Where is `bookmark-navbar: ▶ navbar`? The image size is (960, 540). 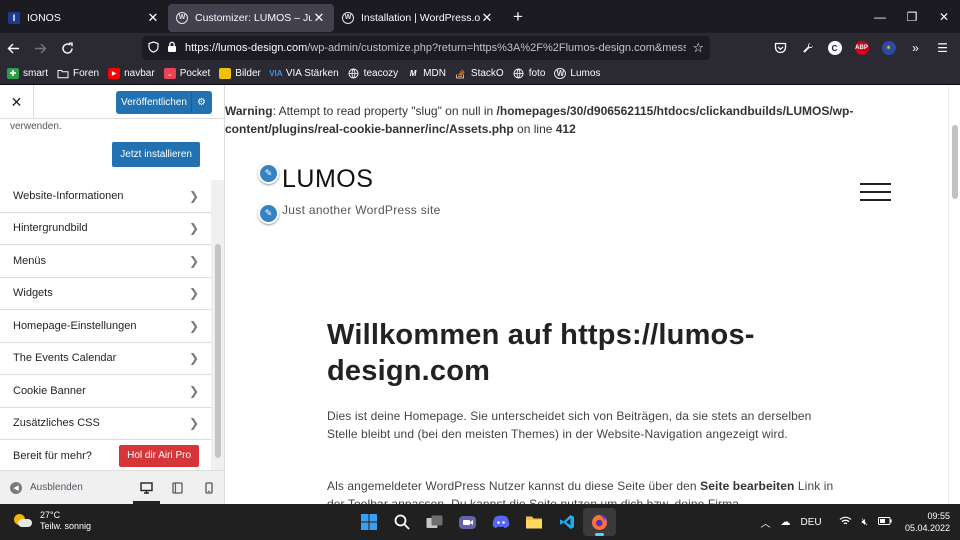 bookmark-navbar: ▶ navbar is located at coordinates (131, 73).